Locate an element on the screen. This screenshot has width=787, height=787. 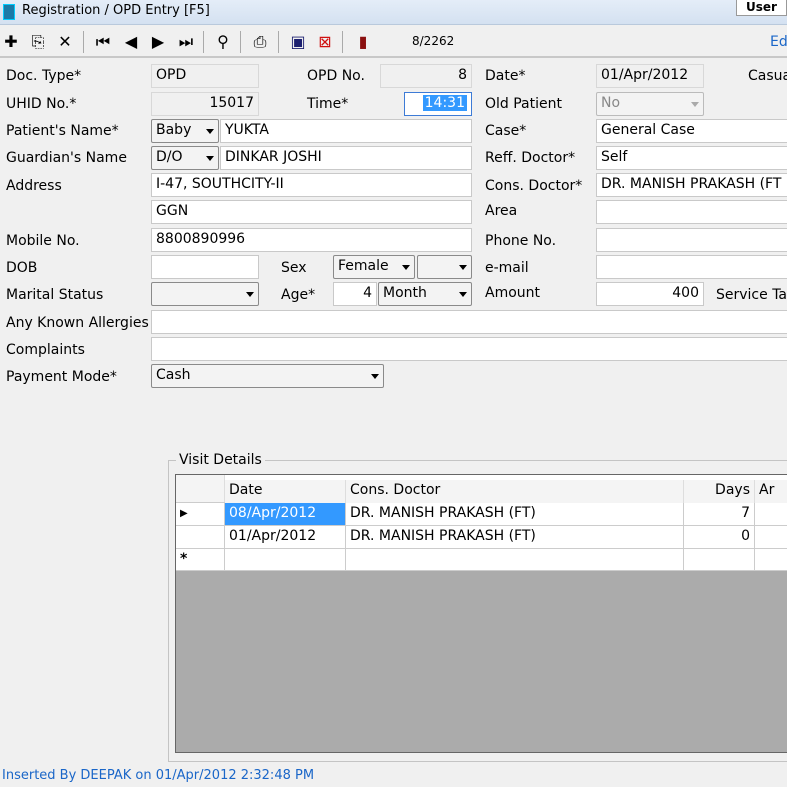
address-line2-field: GGN is located at coordinates (311, 212).